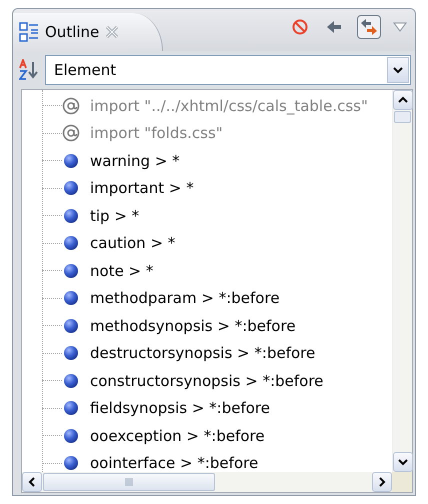 This screenshot has height=504, width=428. I want to click on tree-item: constructorsynopsis > *:before, so click(207, 380).